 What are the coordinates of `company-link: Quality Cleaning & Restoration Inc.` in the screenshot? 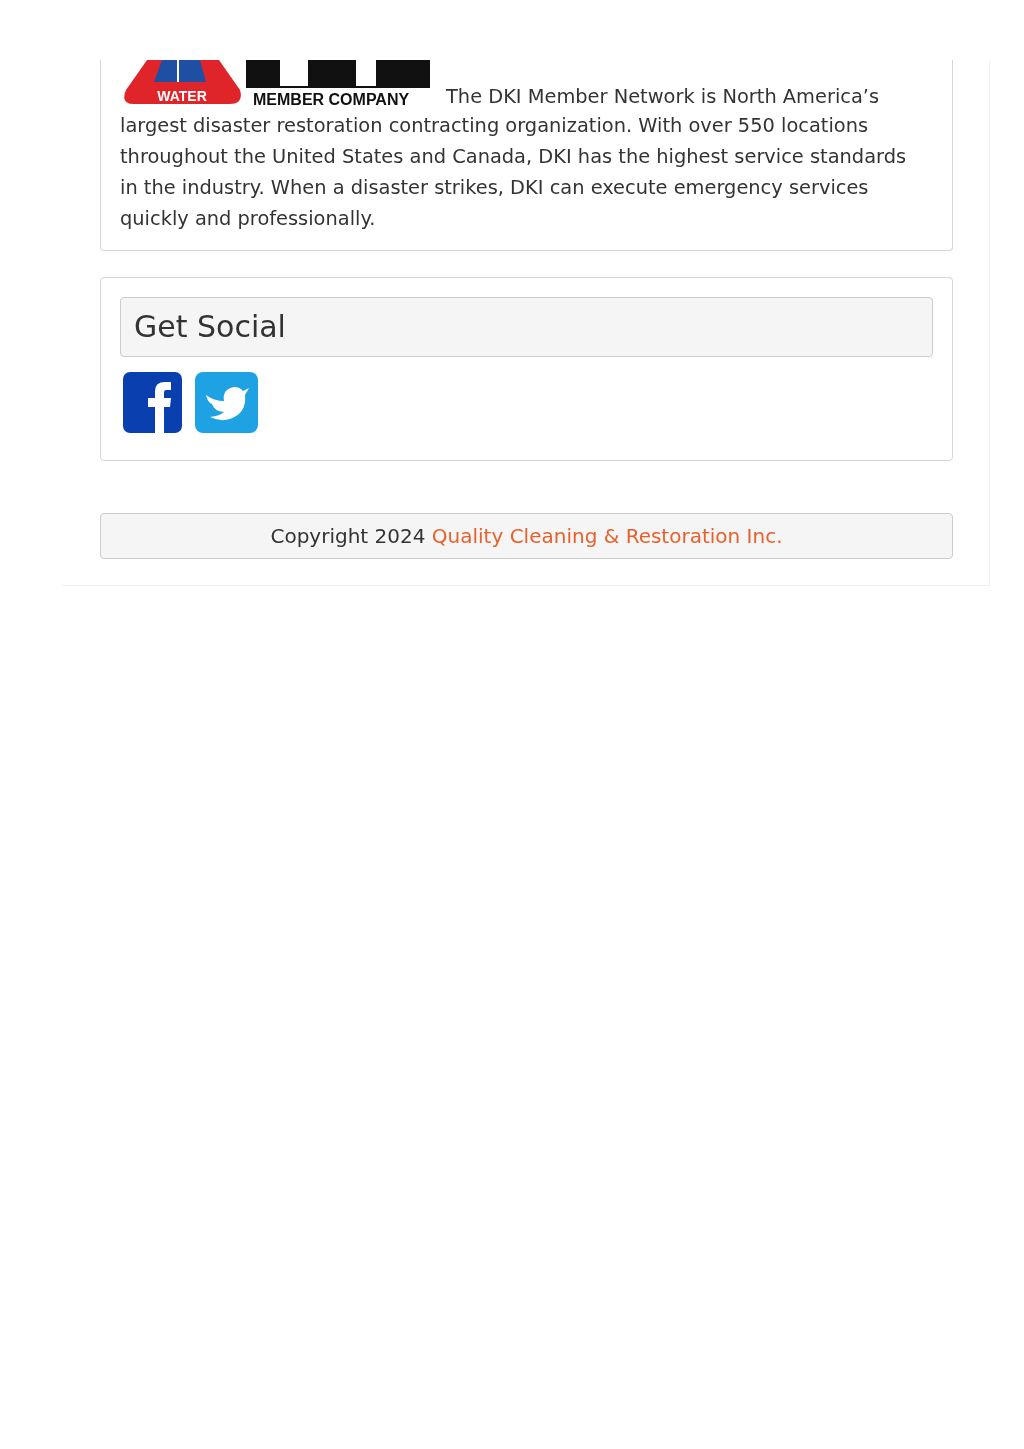 It's located at (607, 536).